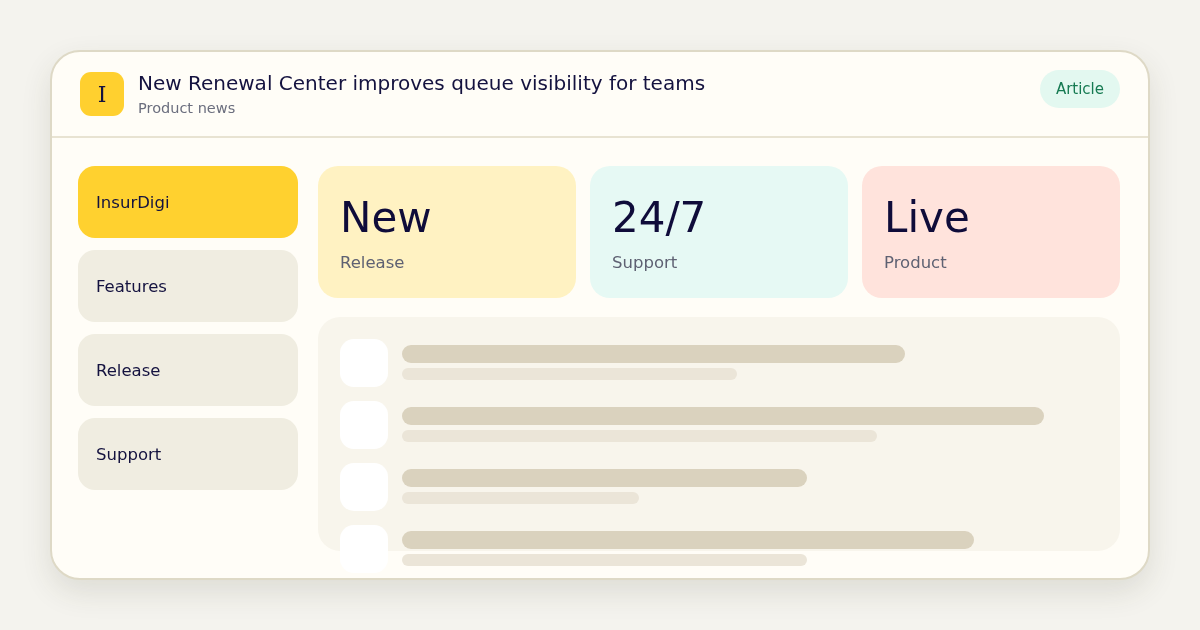 Image resolution: width=1200 pixels, height=630 pixels. What do you see at coordinates (187, 108) in the screenshot?
I see `article-category: Product news` at bounding box center [187, 108].